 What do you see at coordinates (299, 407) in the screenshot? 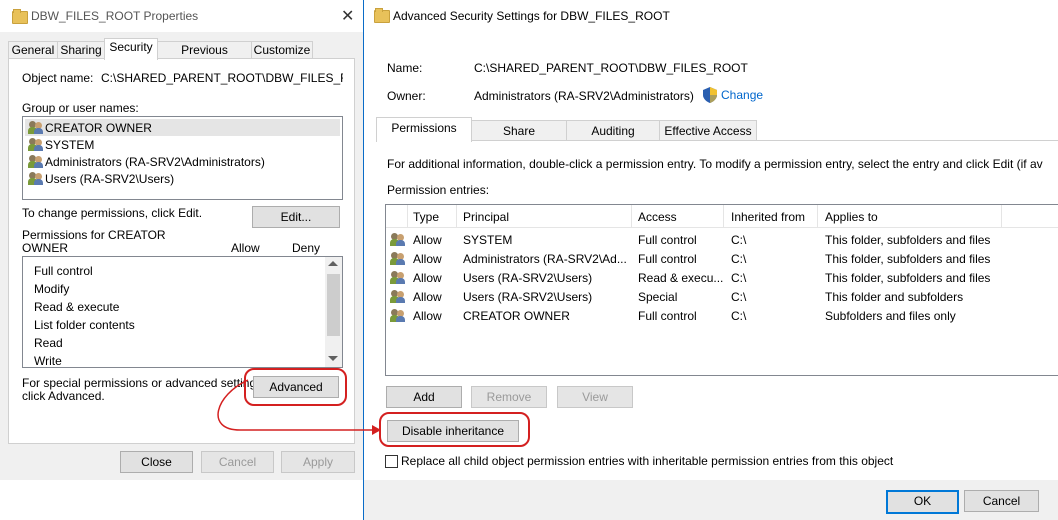
I see `annotation-arrow` at bounding box center [299, 407].